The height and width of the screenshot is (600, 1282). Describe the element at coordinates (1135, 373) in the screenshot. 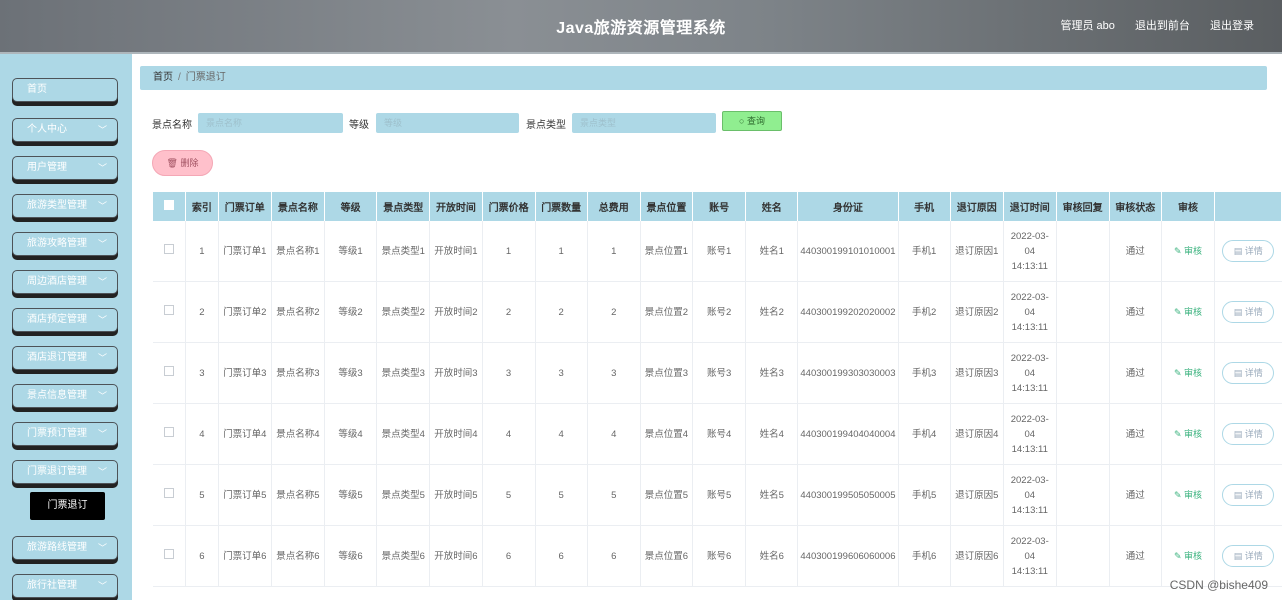

I see `cell-status: 通过` at that location.